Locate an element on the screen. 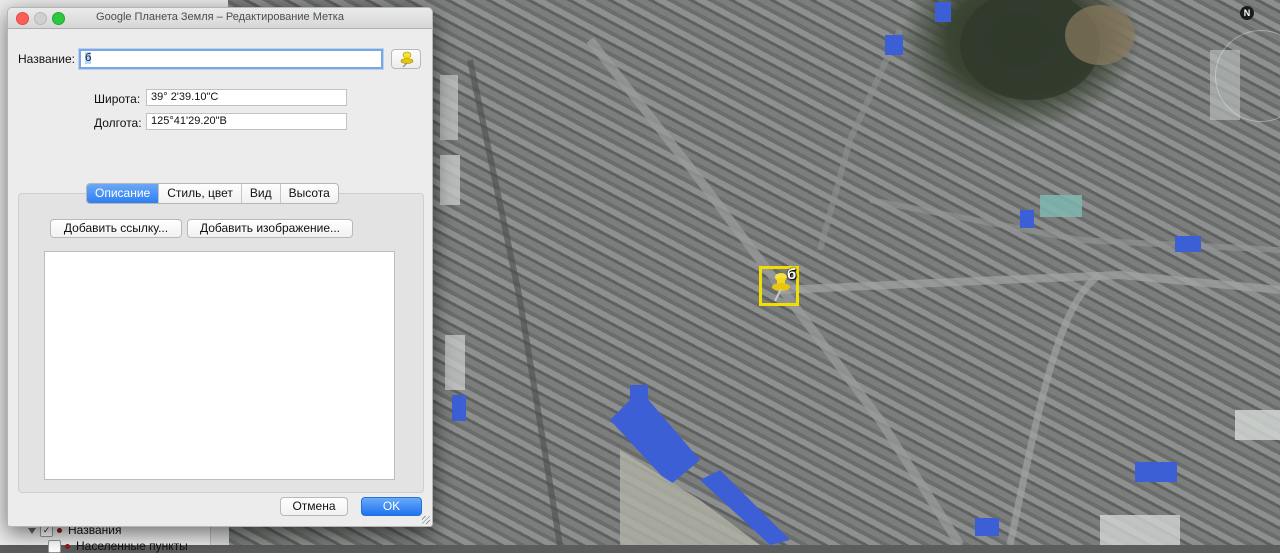 This screenshot has height=553, width=1280. latitude-input: 39° 2'39.10"С is located at coordinates (246, 97).